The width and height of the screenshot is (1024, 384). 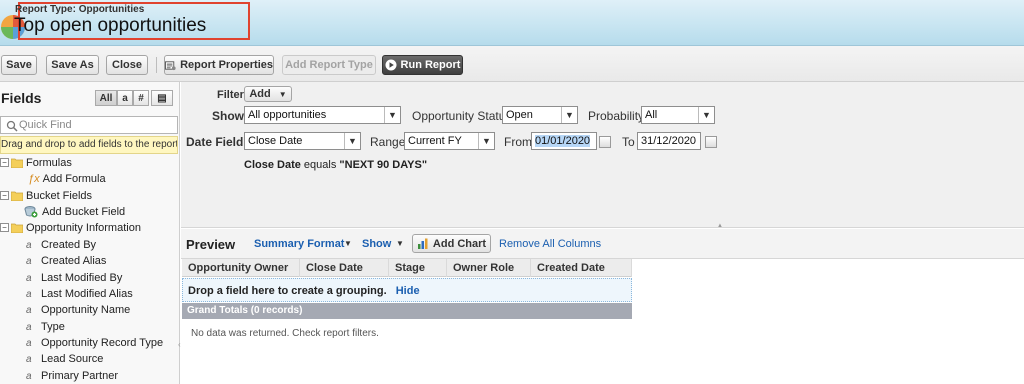 I want to click on probability-select-value: All, so click(x=651, y=115).